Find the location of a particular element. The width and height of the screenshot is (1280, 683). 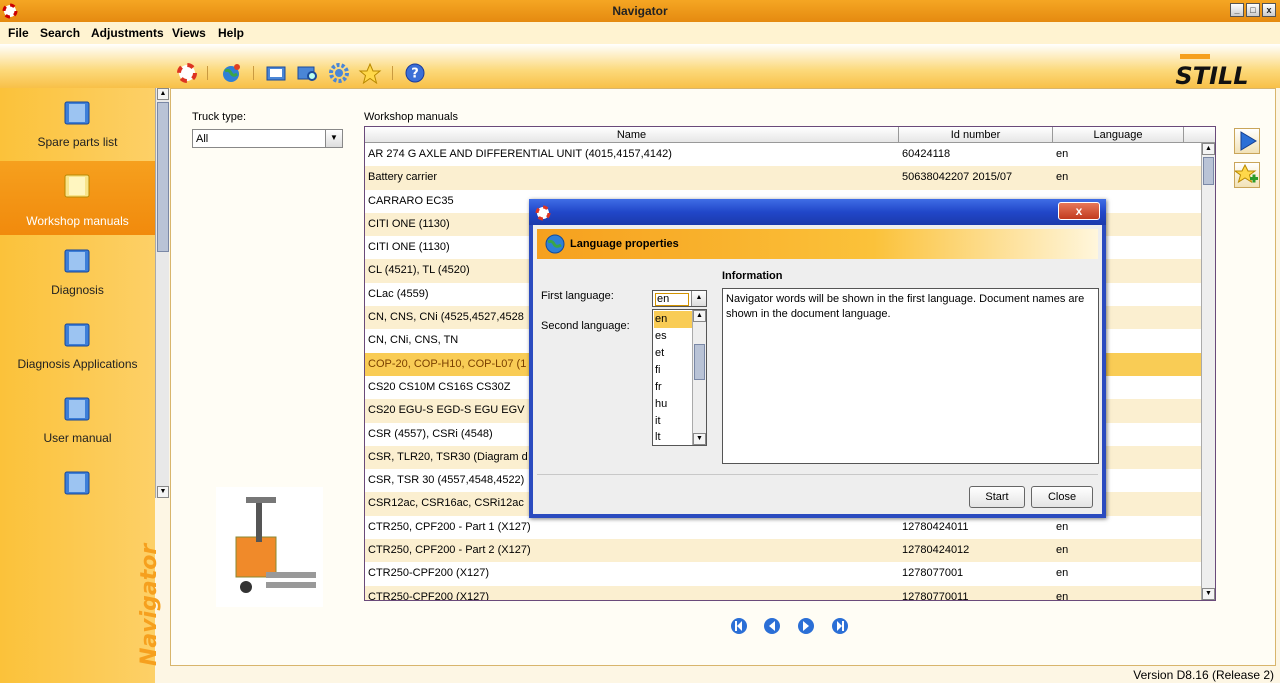

first-language-label: First language: is located at coordinates (577, 296).